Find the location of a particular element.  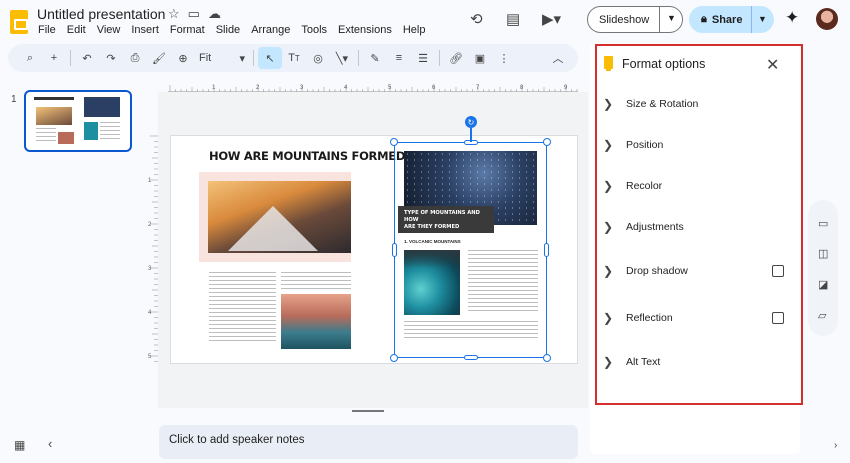

ruler-label: 6 is located at coordinates (434, 88).